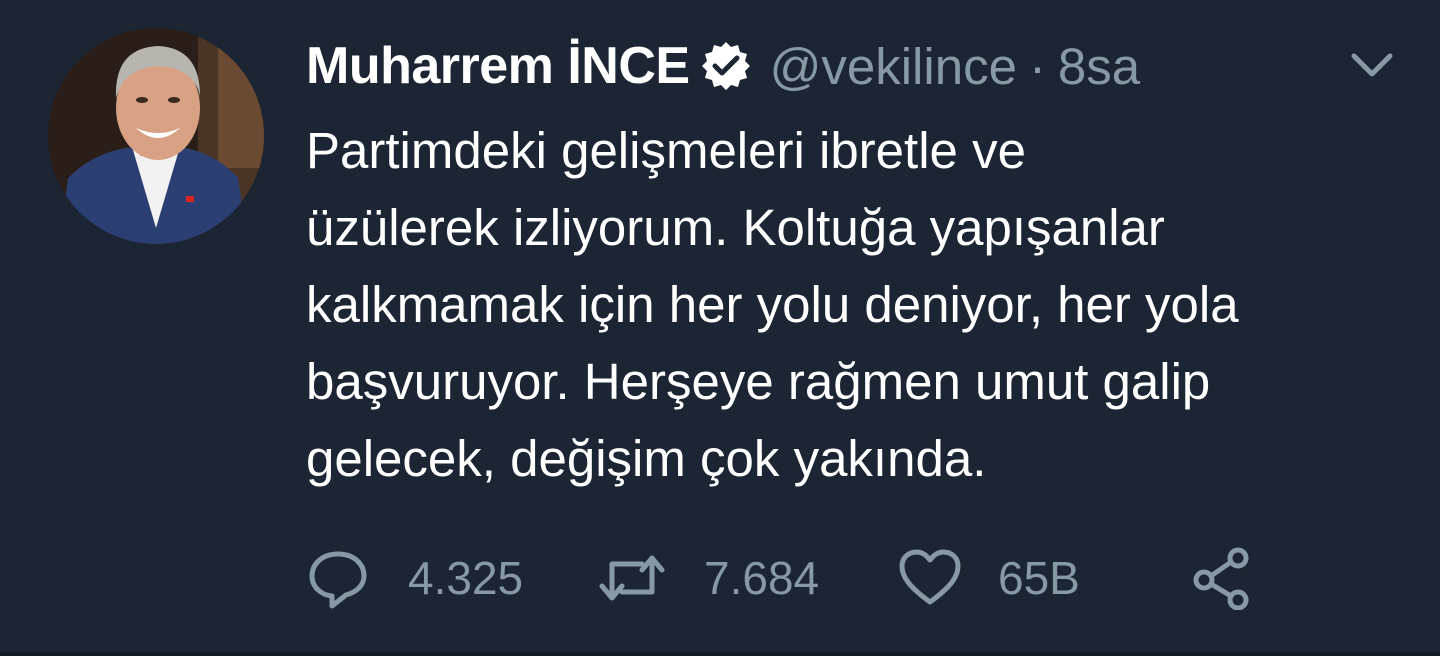 Image resolution: width=1440 pixels, height=656 pixels. Describe the element at coordinates (930, 578) in the screenshot. I see `heart-icon` at that location.